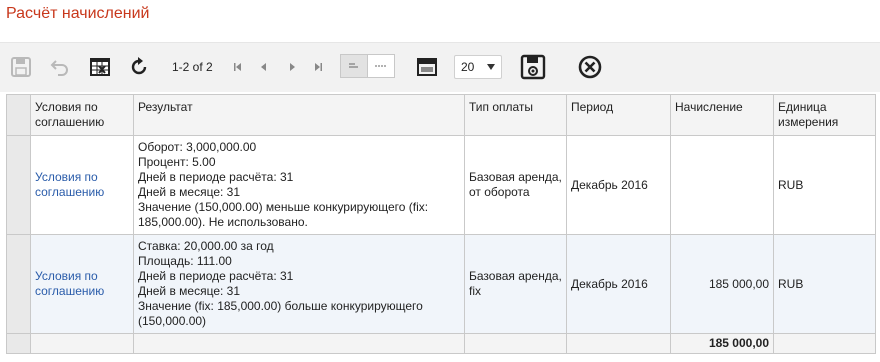  Describe the element at coordinates (515, 115) in the screenshot. I see `column-header-payment-type: Тип оплаты` at that location.